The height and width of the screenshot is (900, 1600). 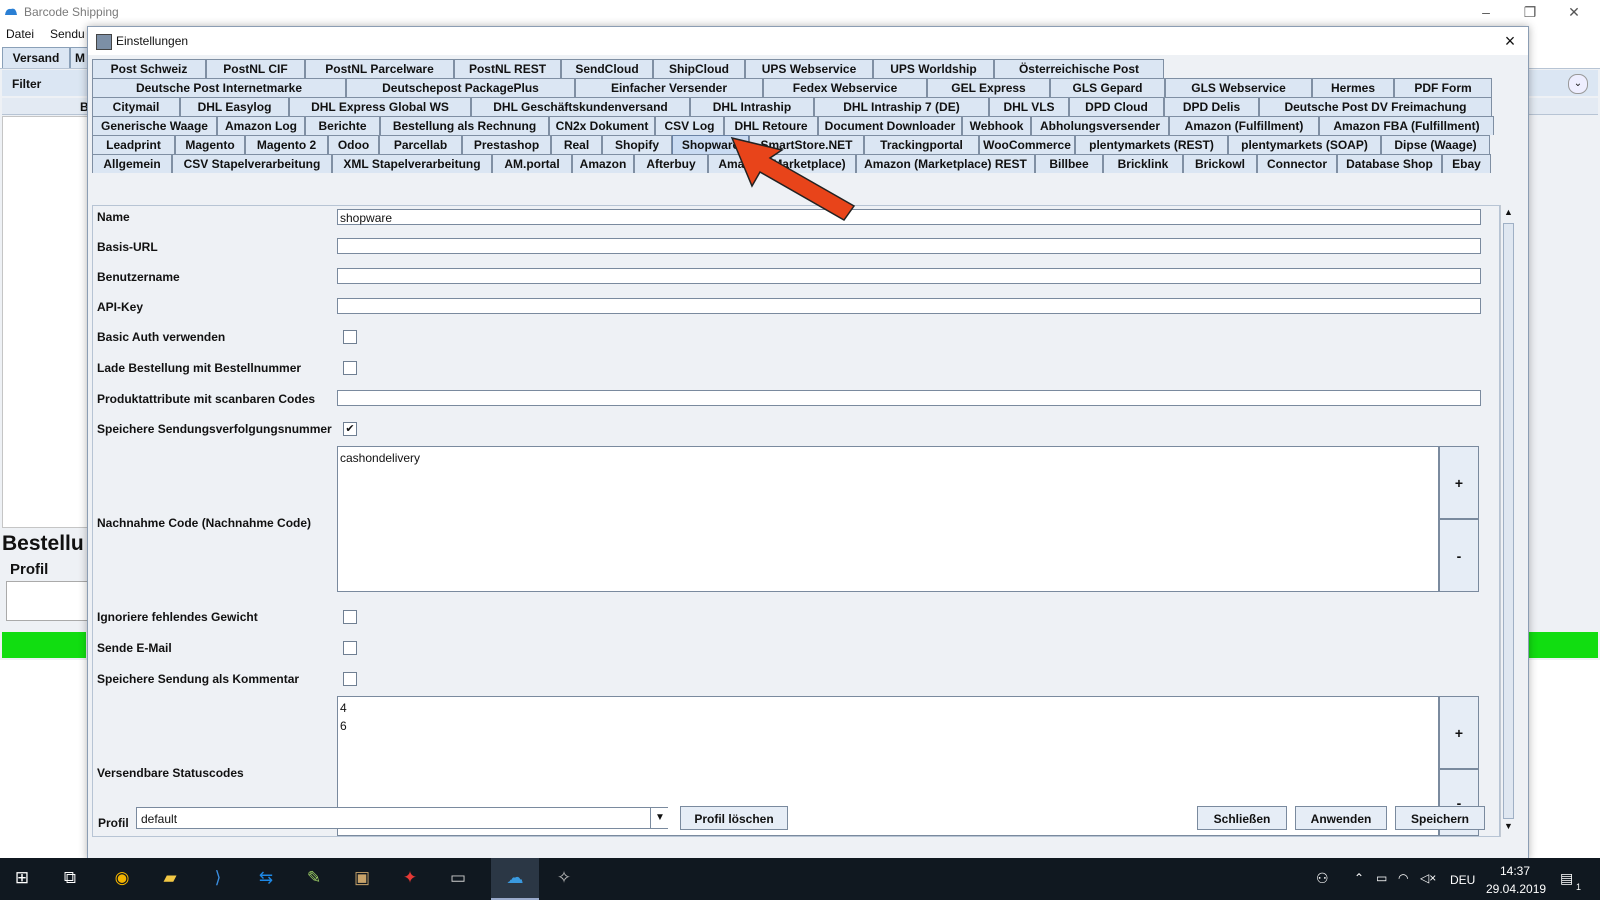 What do you see at coordinates (350, 337) in the screenshot?
I see `basic-auth-checkbox` at bounding box center [350, 337].